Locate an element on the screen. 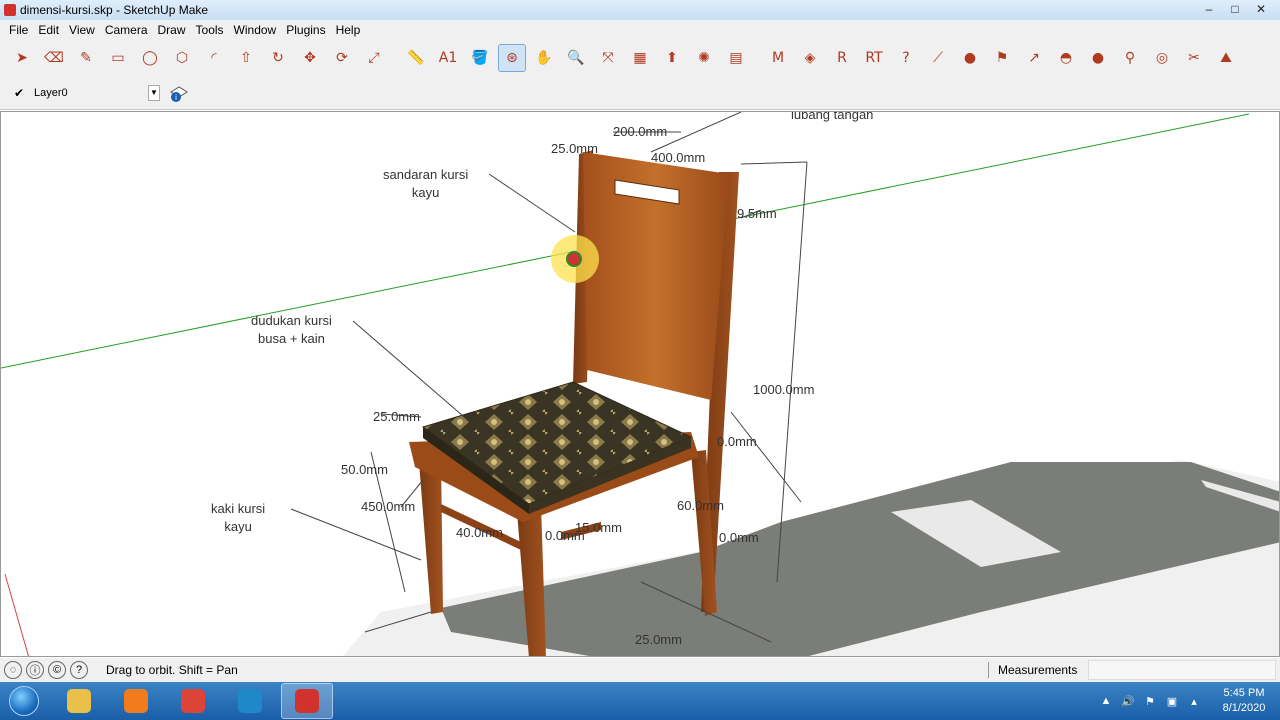  rotate-tool-button: ⟳ is located at coordinates (342, 58).